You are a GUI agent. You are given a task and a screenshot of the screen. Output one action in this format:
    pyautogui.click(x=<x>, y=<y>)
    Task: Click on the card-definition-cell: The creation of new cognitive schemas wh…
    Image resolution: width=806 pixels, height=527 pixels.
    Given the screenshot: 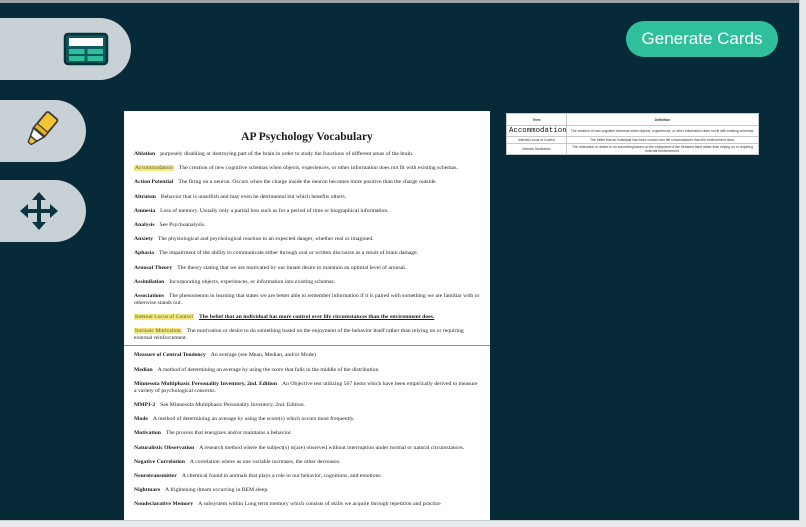 What is the action you would take?
    pyautogui.click(x=662, y=131)
    